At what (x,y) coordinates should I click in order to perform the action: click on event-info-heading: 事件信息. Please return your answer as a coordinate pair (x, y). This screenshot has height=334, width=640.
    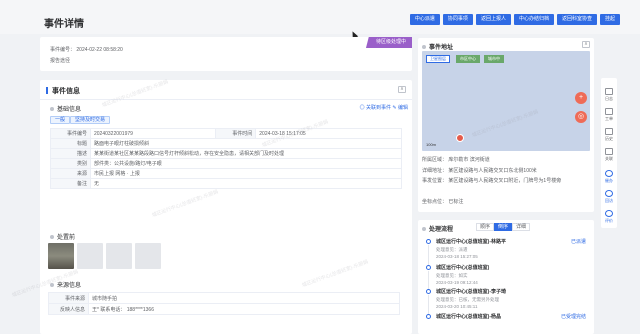
    Looking at the image, I should click on (63, 91).